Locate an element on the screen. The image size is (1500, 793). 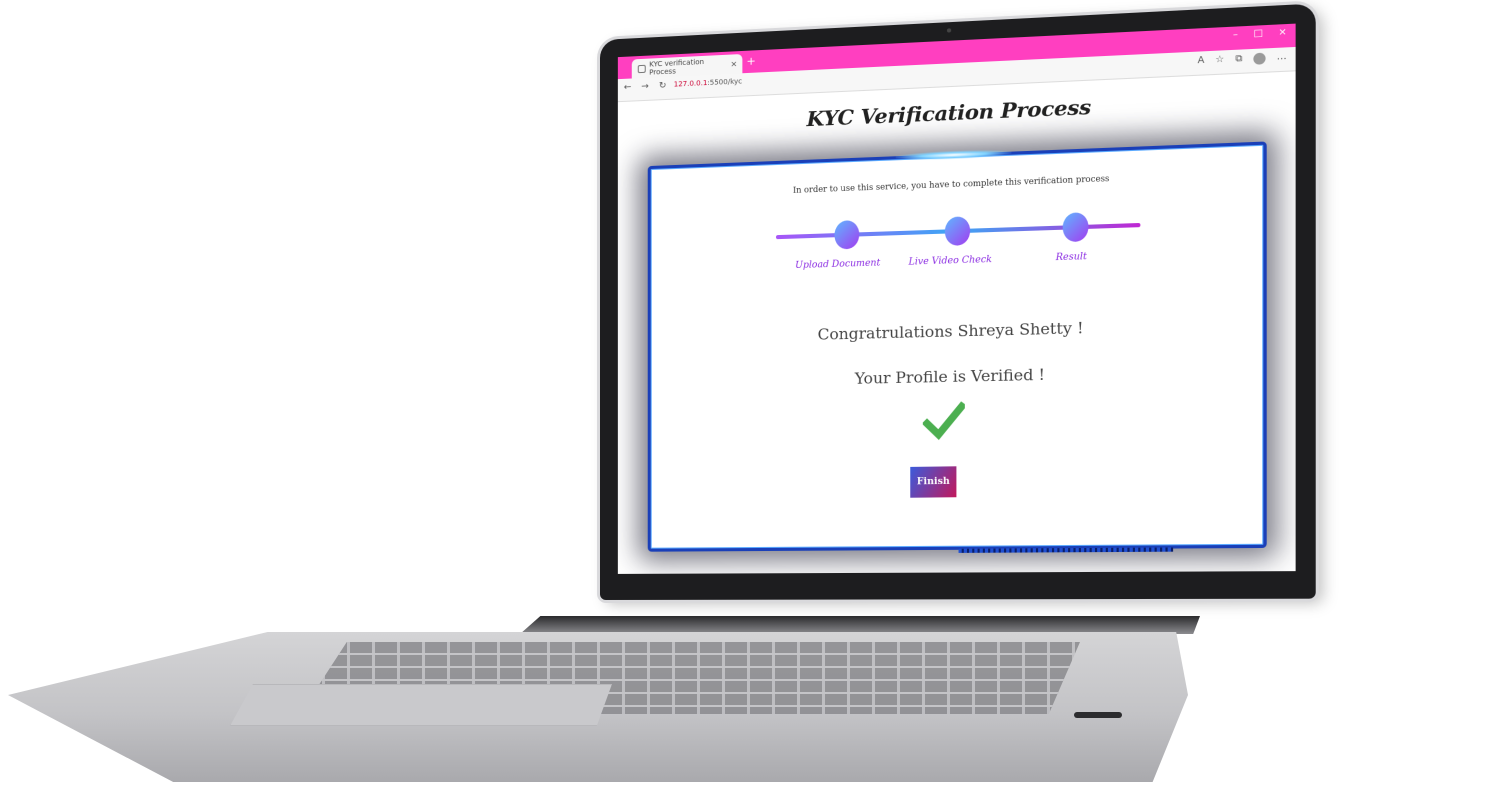
new-tab-button: + is located at coordinates (750, 61).